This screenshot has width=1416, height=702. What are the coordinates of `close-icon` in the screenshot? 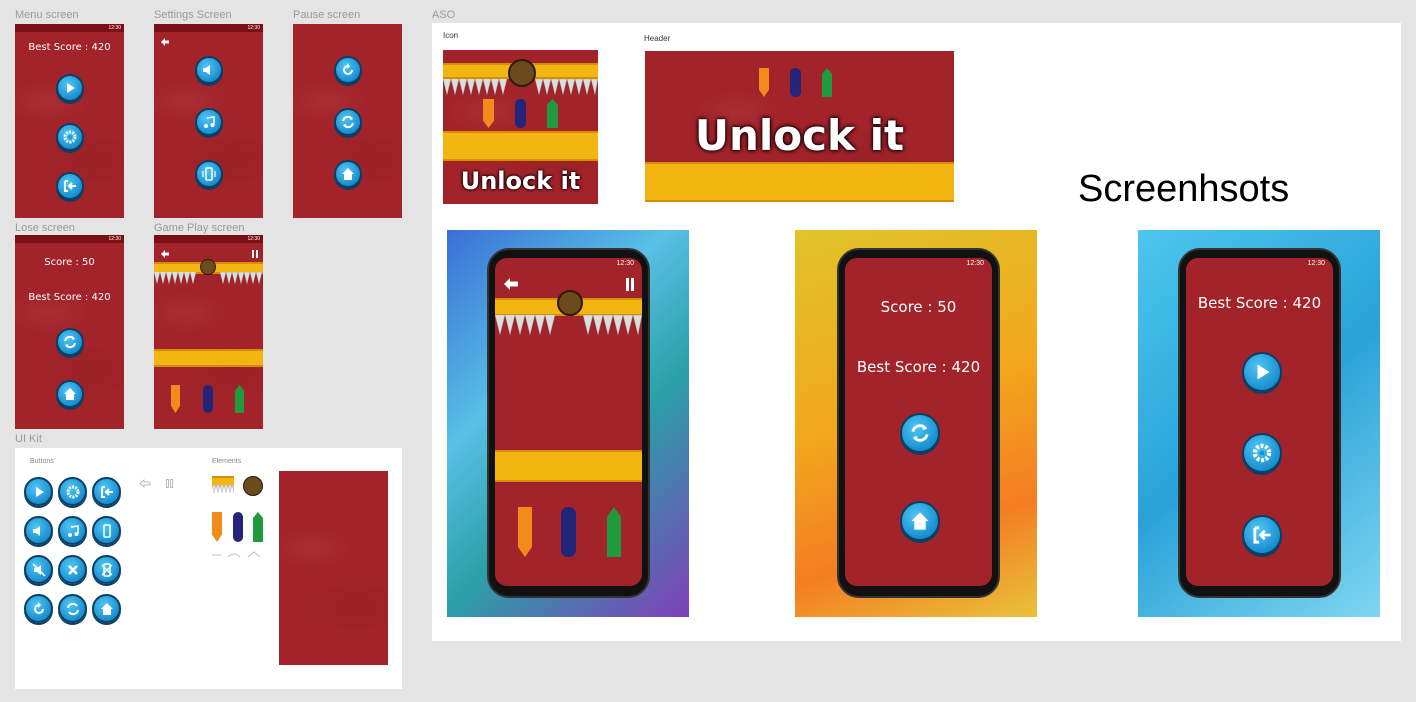 It's located at (72, 569).